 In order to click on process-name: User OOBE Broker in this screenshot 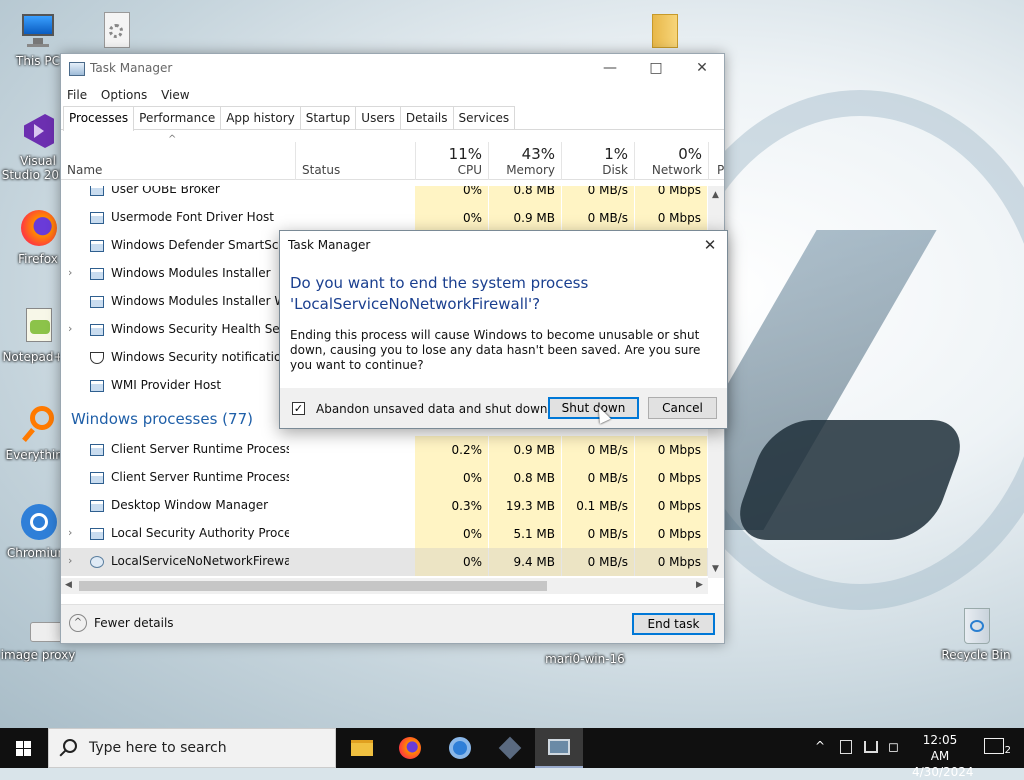, I will do `click(165, 191)`.